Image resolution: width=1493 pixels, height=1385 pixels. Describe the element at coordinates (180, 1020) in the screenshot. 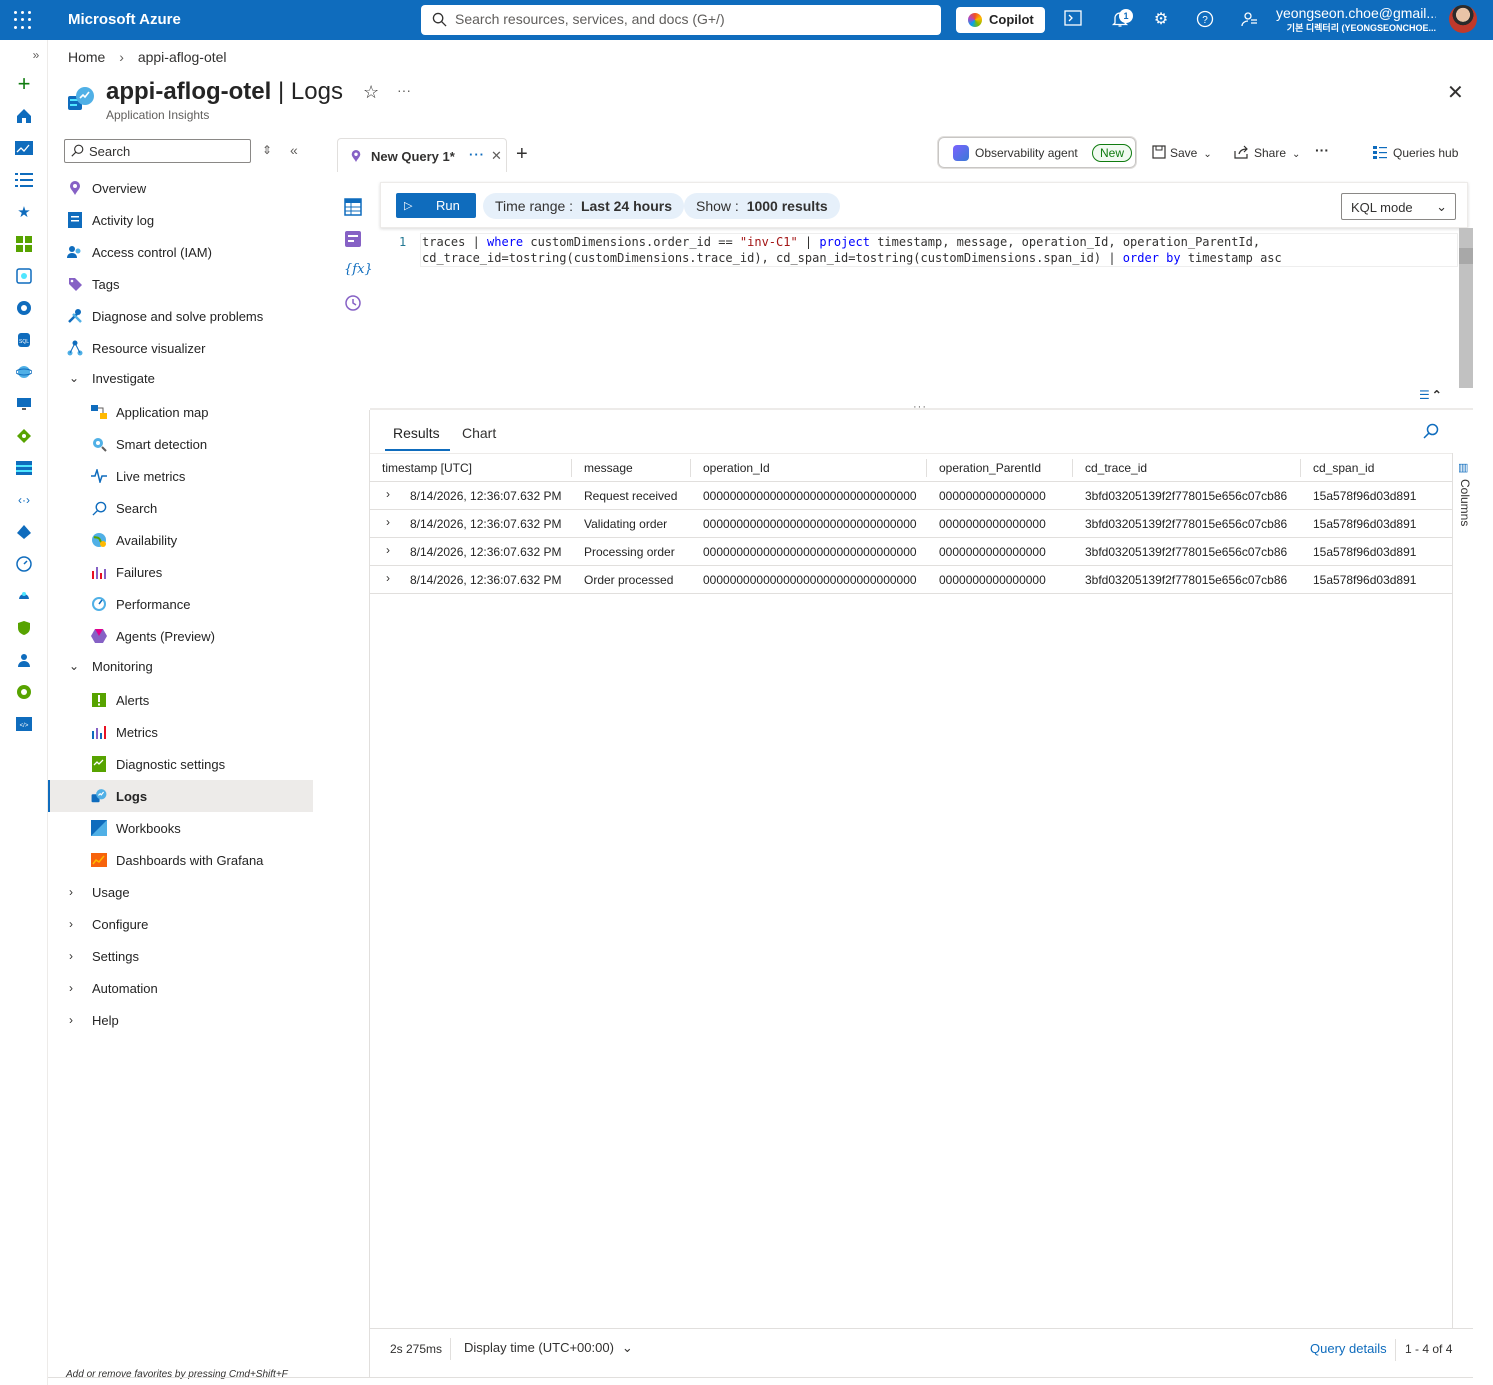

I see `nav-group-help: › Help` at that location.